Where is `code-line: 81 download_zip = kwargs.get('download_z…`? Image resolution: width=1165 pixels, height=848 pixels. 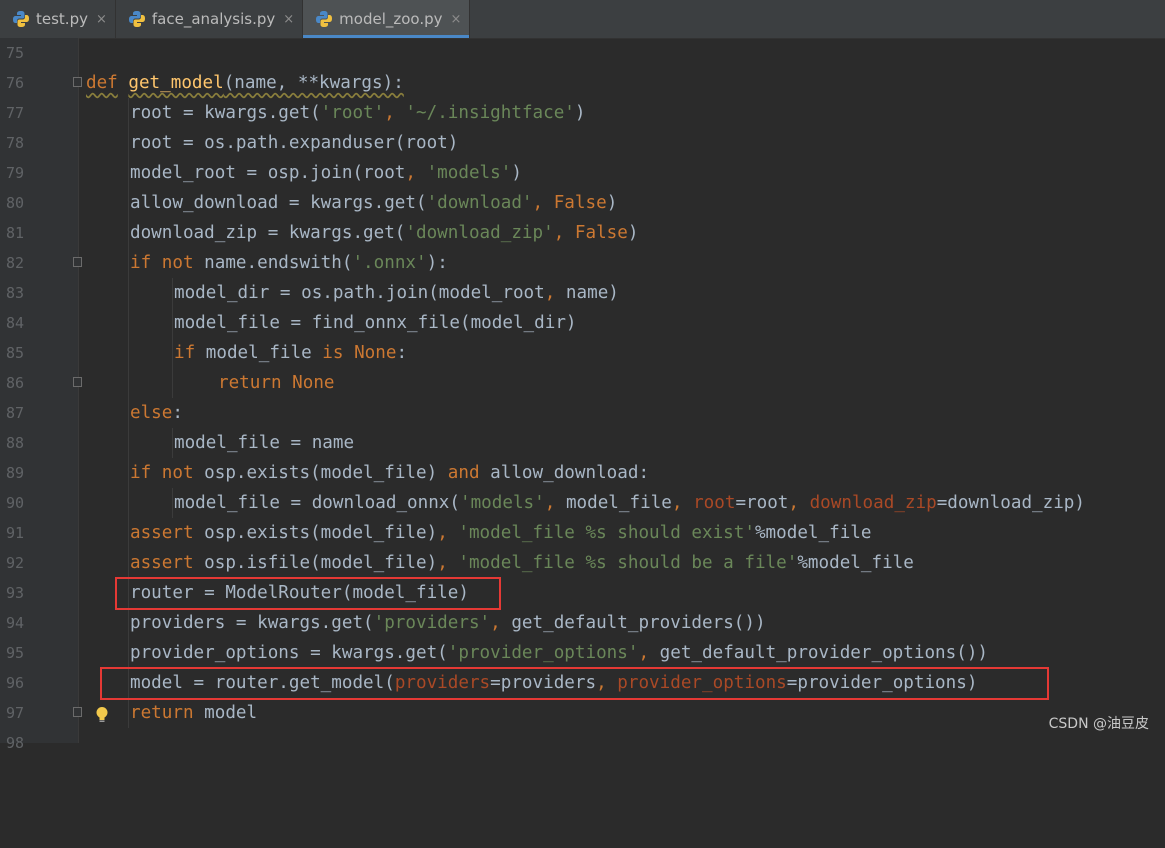
code-line: 81 download_zip = kwargs.get('download_z… is located at coordinates (319, 233).